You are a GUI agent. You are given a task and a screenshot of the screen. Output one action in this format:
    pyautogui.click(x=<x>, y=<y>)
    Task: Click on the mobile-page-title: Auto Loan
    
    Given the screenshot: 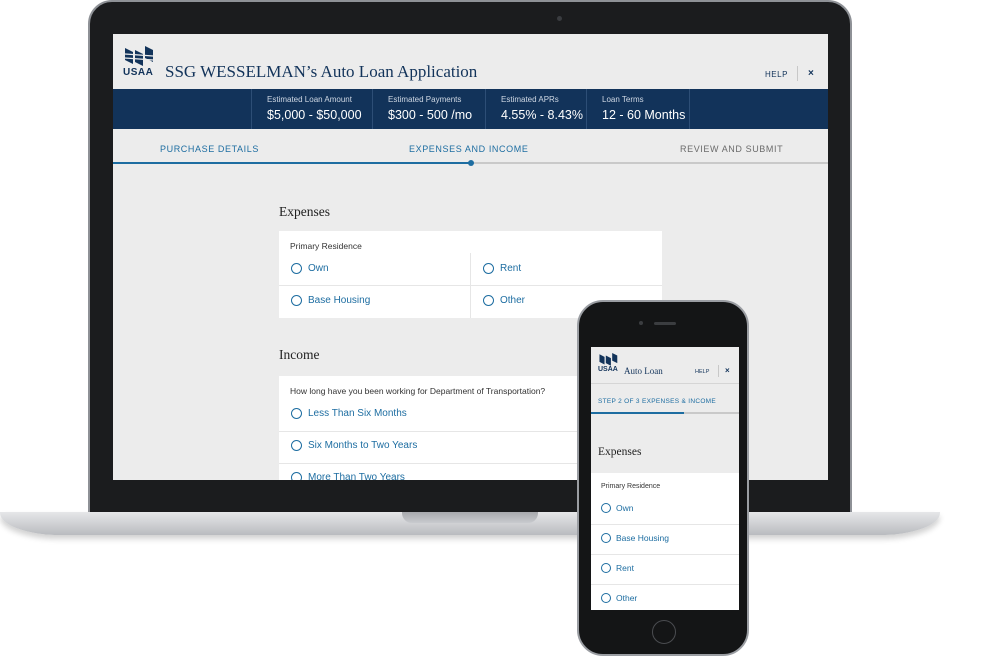 What is the action you would take?
    pyautogui.click(x=643, y=371)
    